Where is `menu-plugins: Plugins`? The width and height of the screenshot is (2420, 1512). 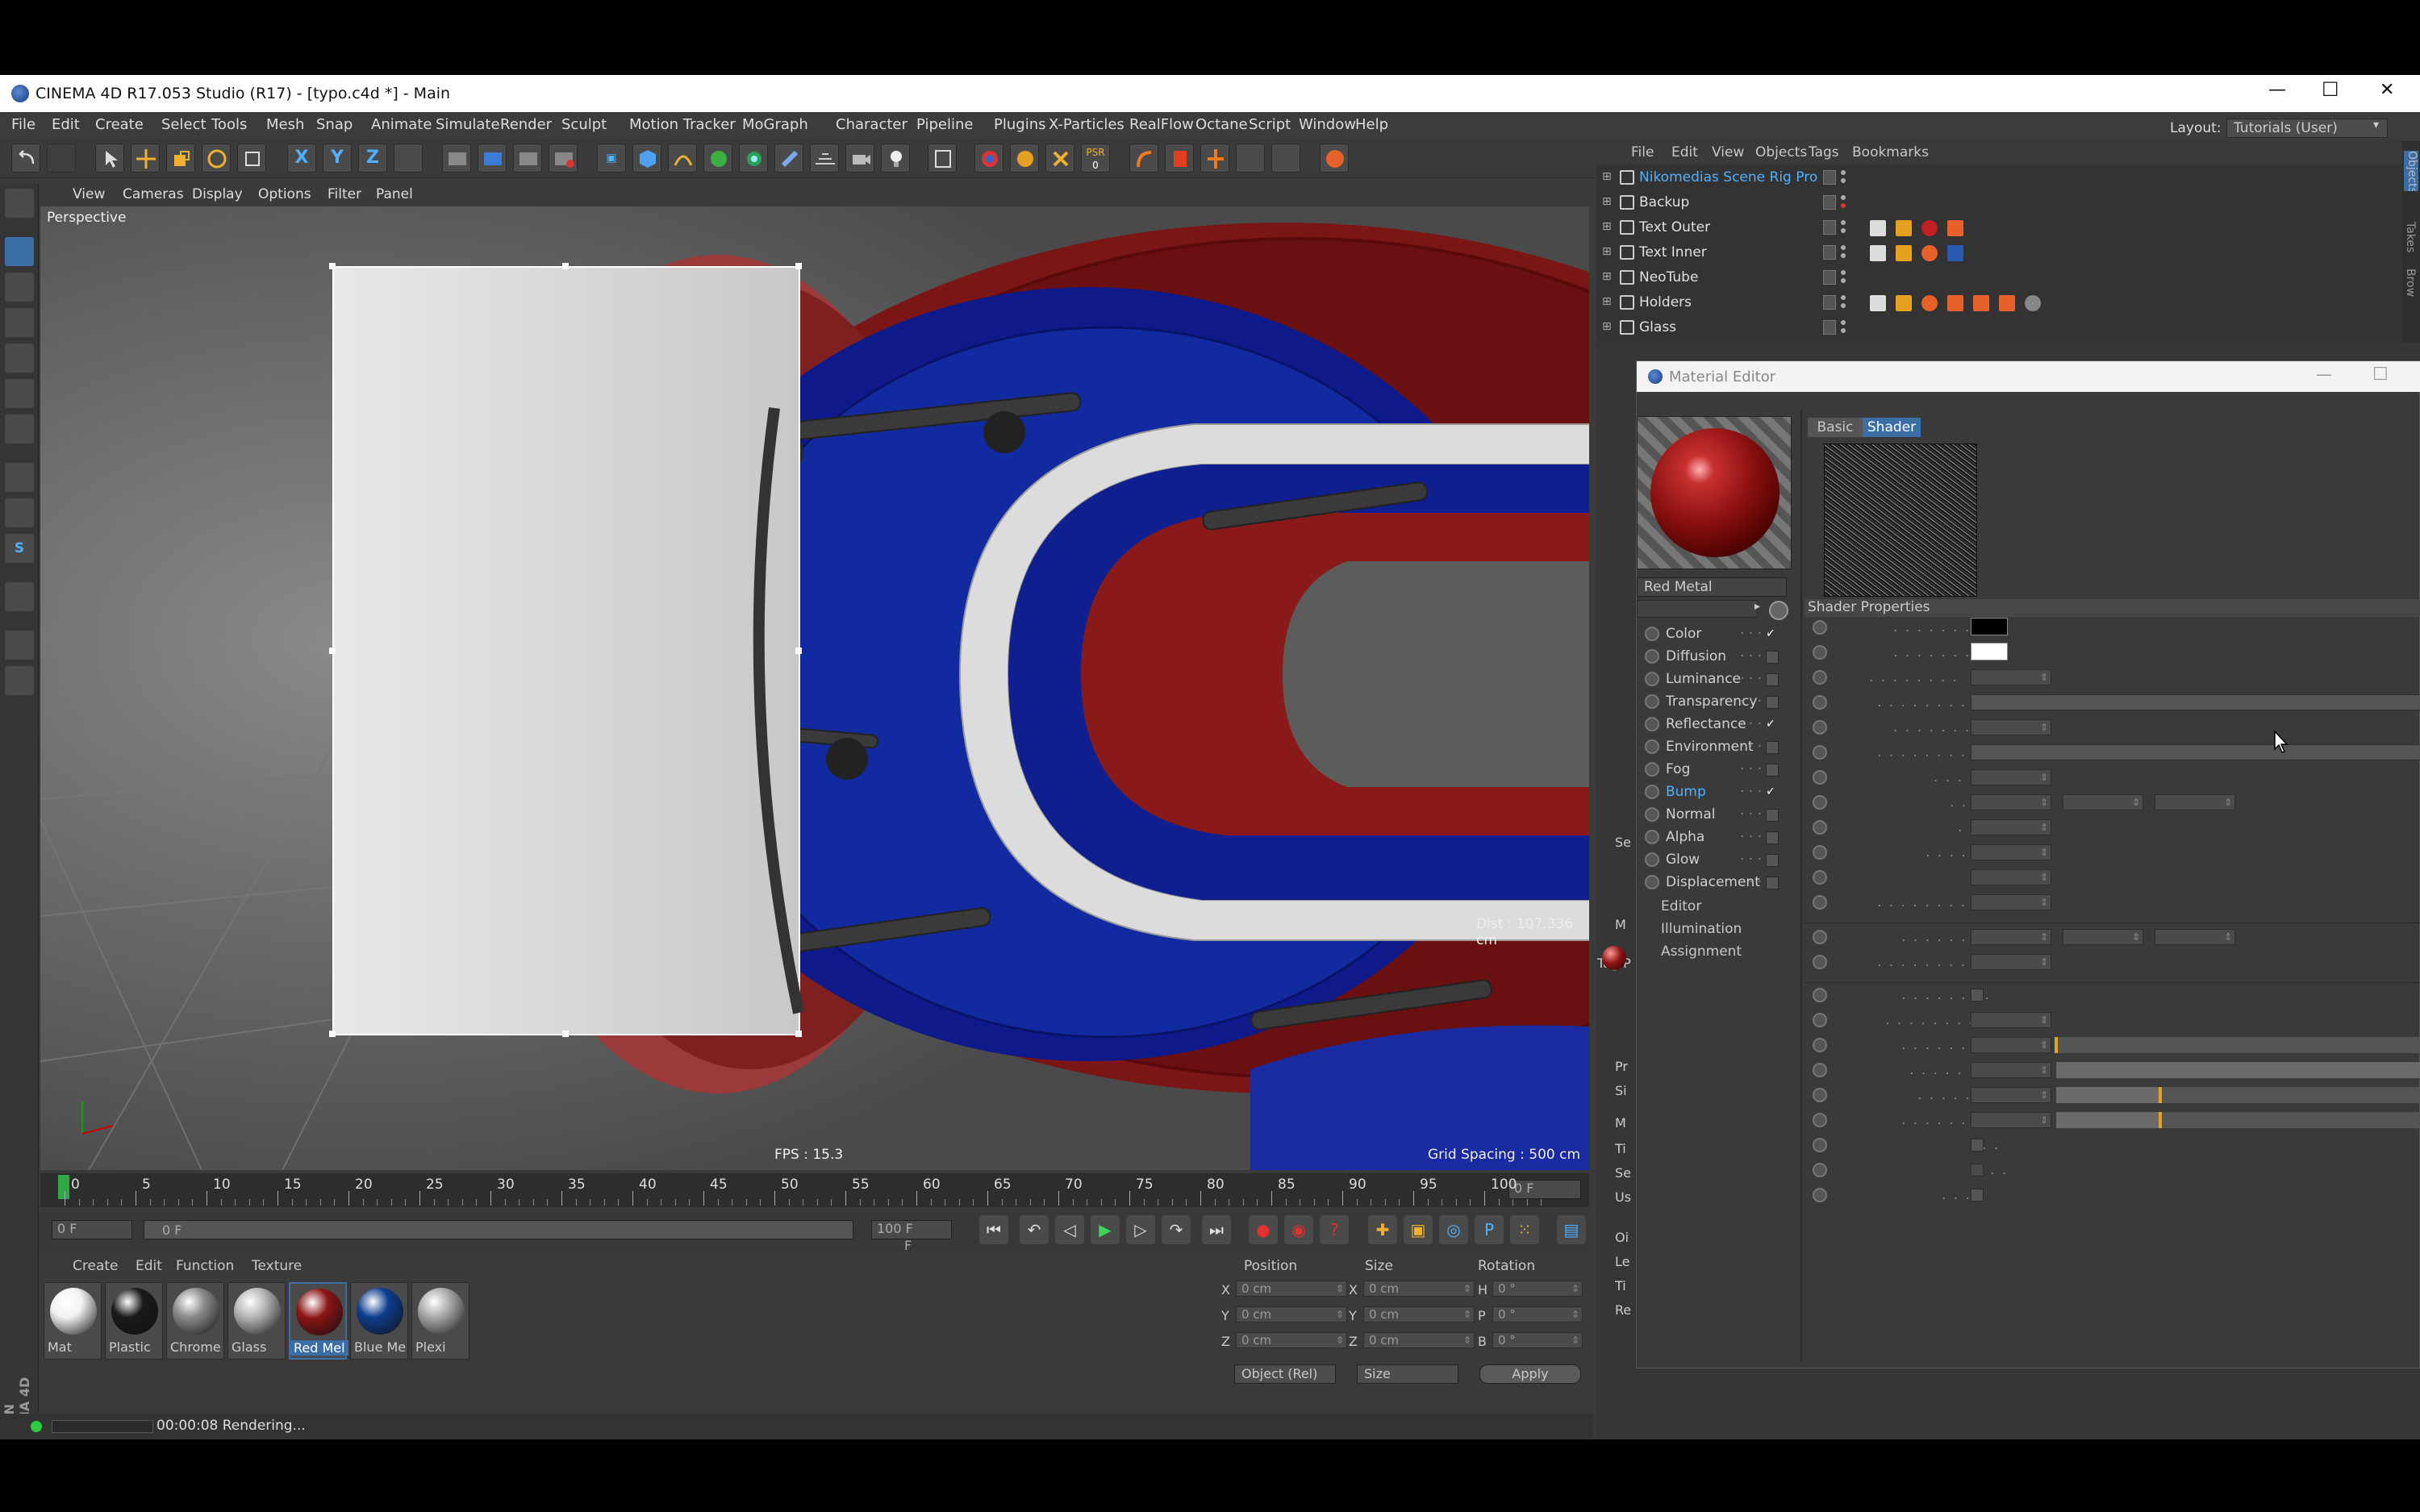
menu-plugins: Plugins is located at coordinates (1020, 125).